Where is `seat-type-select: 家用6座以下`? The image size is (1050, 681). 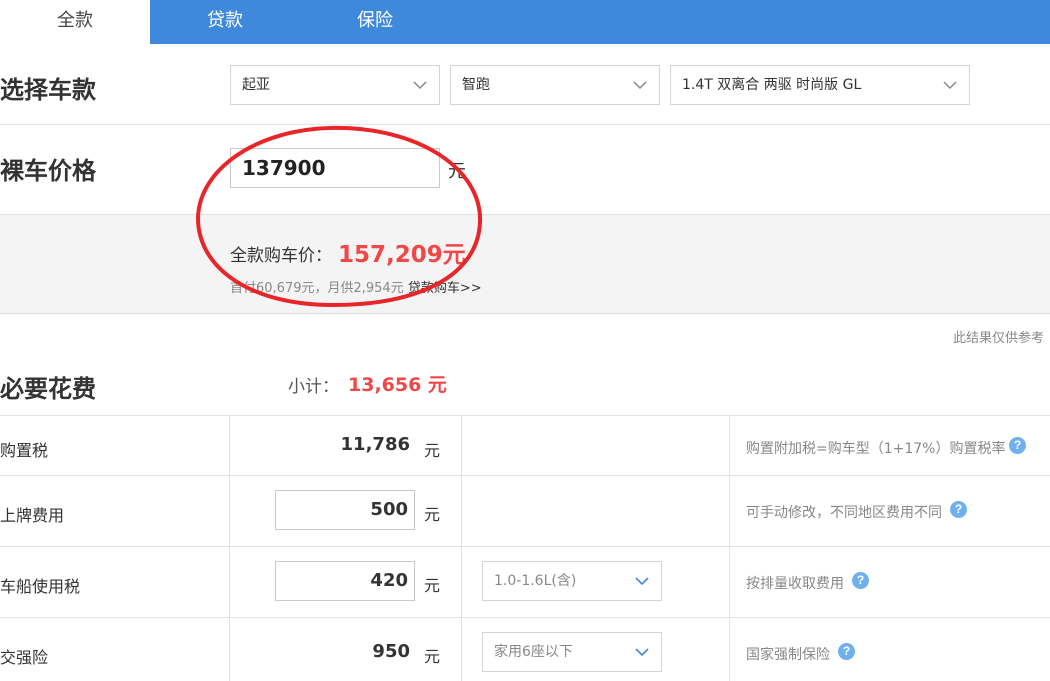 seat-type-select: 家用6座以下 is located at coordinates (572, 652).